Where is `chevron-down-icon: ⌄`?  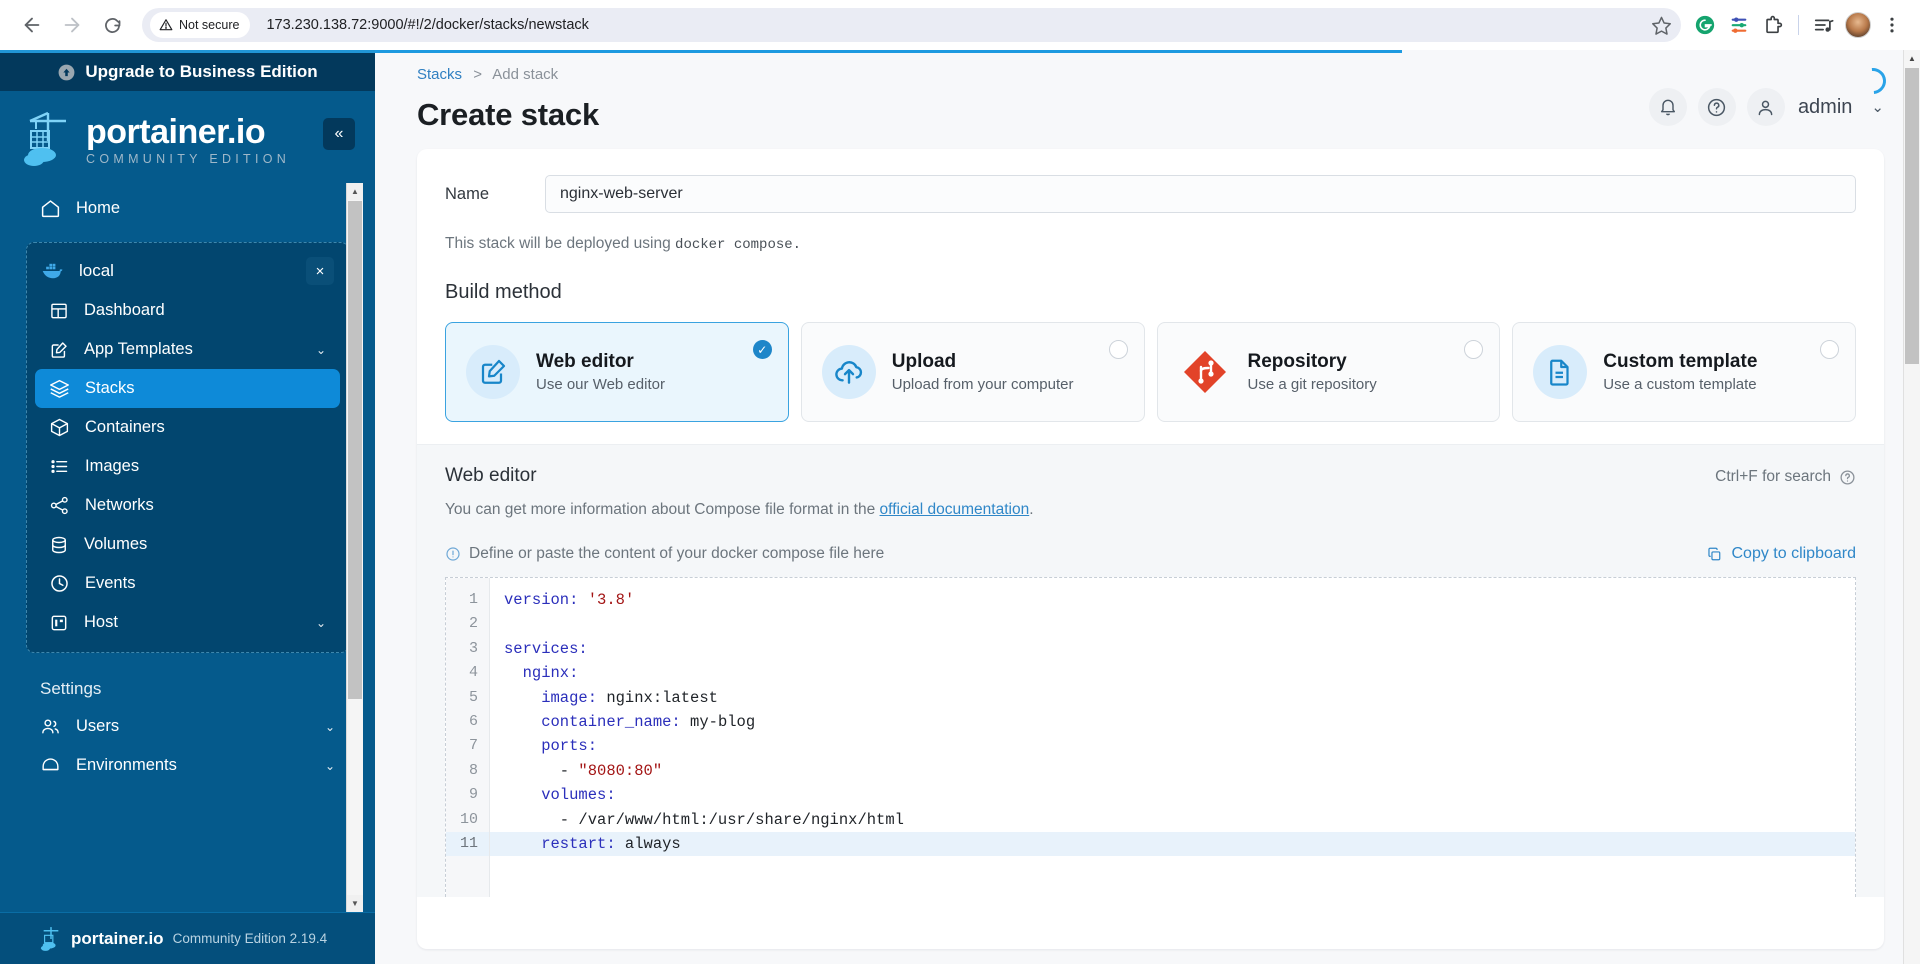
chevron-down-icon: ⌄ is located at coordinates (1877, 107).